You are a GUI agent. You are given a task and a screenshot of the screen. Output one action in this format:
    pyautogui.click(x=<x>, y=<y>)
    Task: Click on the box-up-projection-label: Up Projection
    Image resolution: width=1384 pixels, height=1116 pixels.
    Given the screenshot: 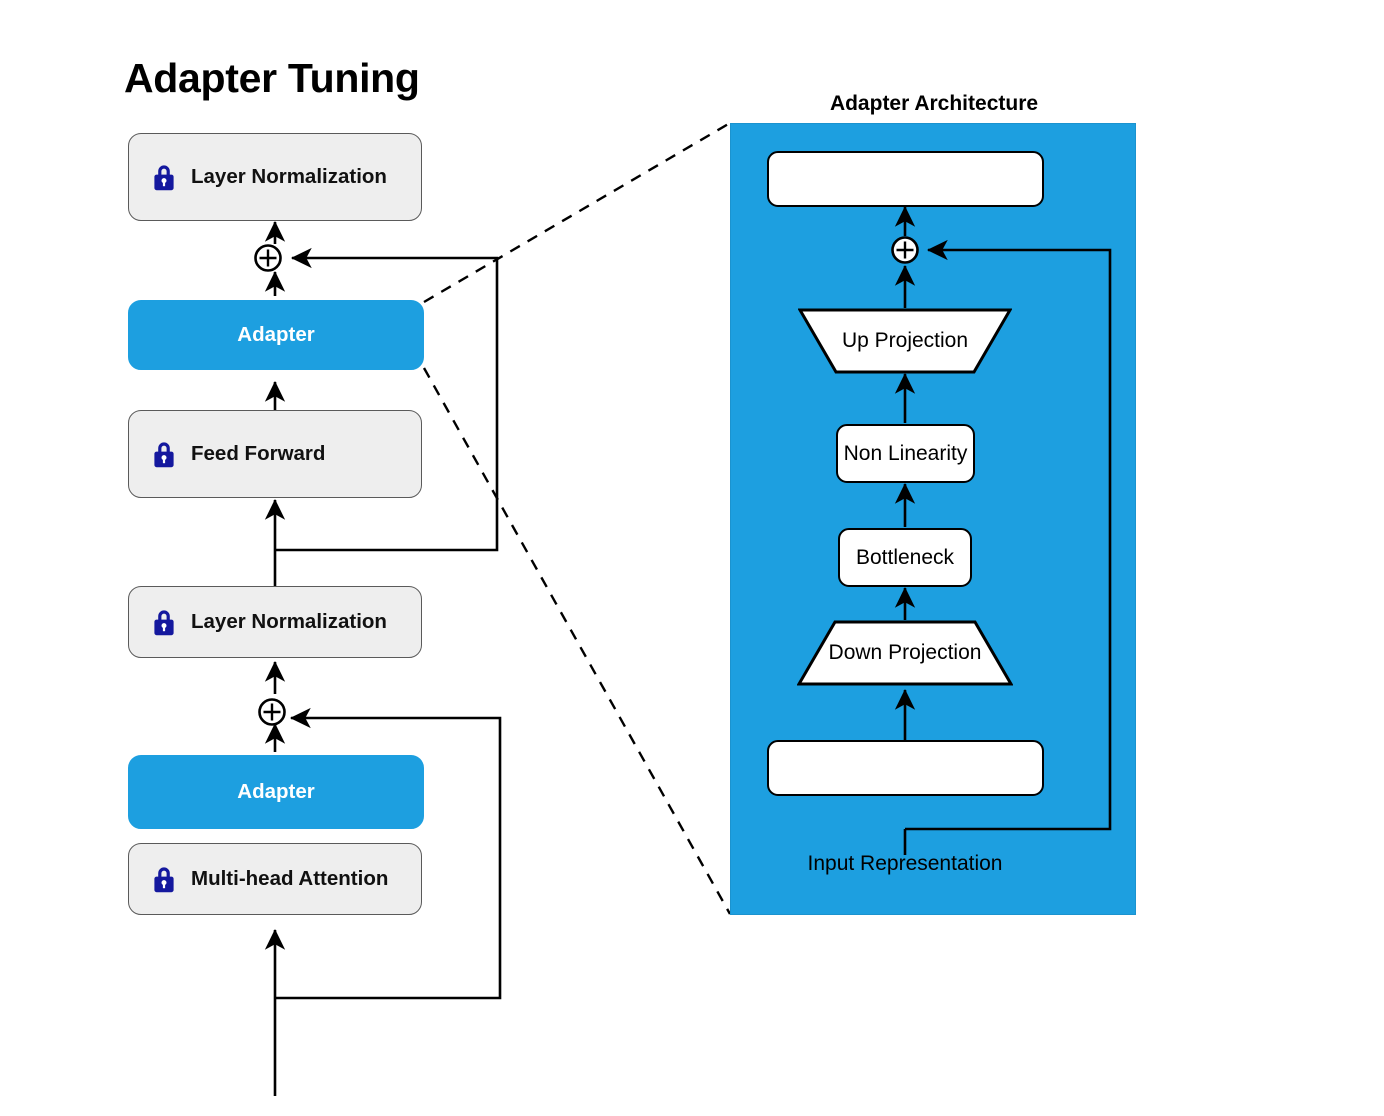 What is the action you would take?
    pyautogui.click(x=905, y=340)
    